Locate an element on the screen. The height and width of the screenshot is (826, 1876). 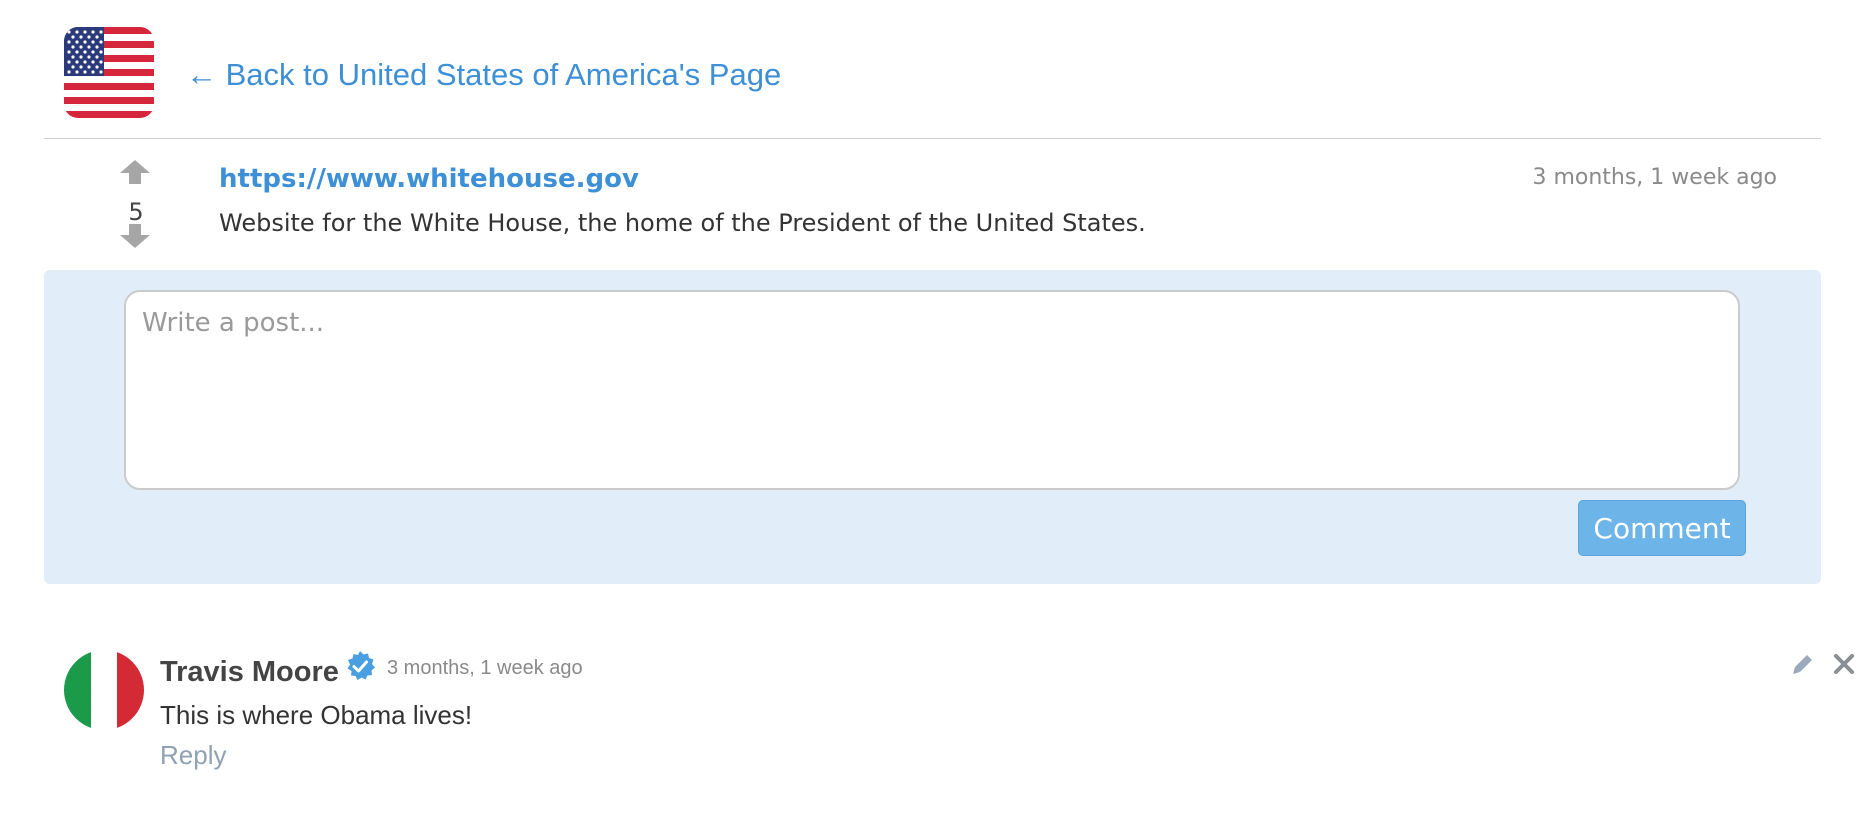
comment-timestamp: 3 months, 1 week ago is located at coordinates (485, 668).